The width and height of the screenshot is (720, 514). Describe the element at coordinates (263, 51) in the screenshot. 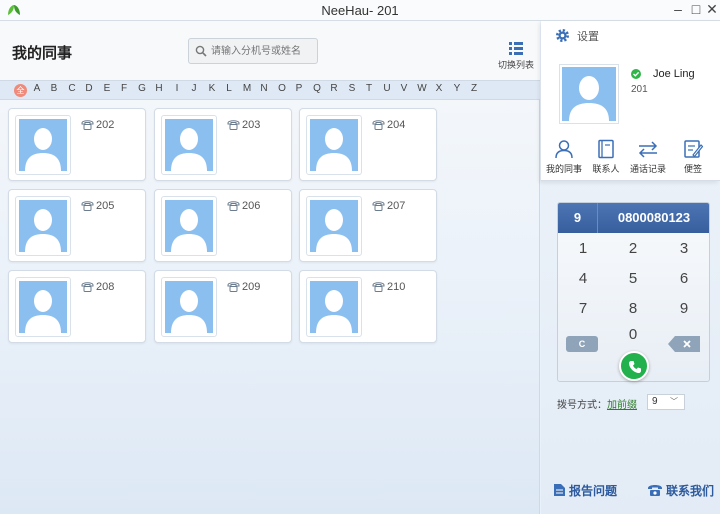

I see `search-input` at that location.